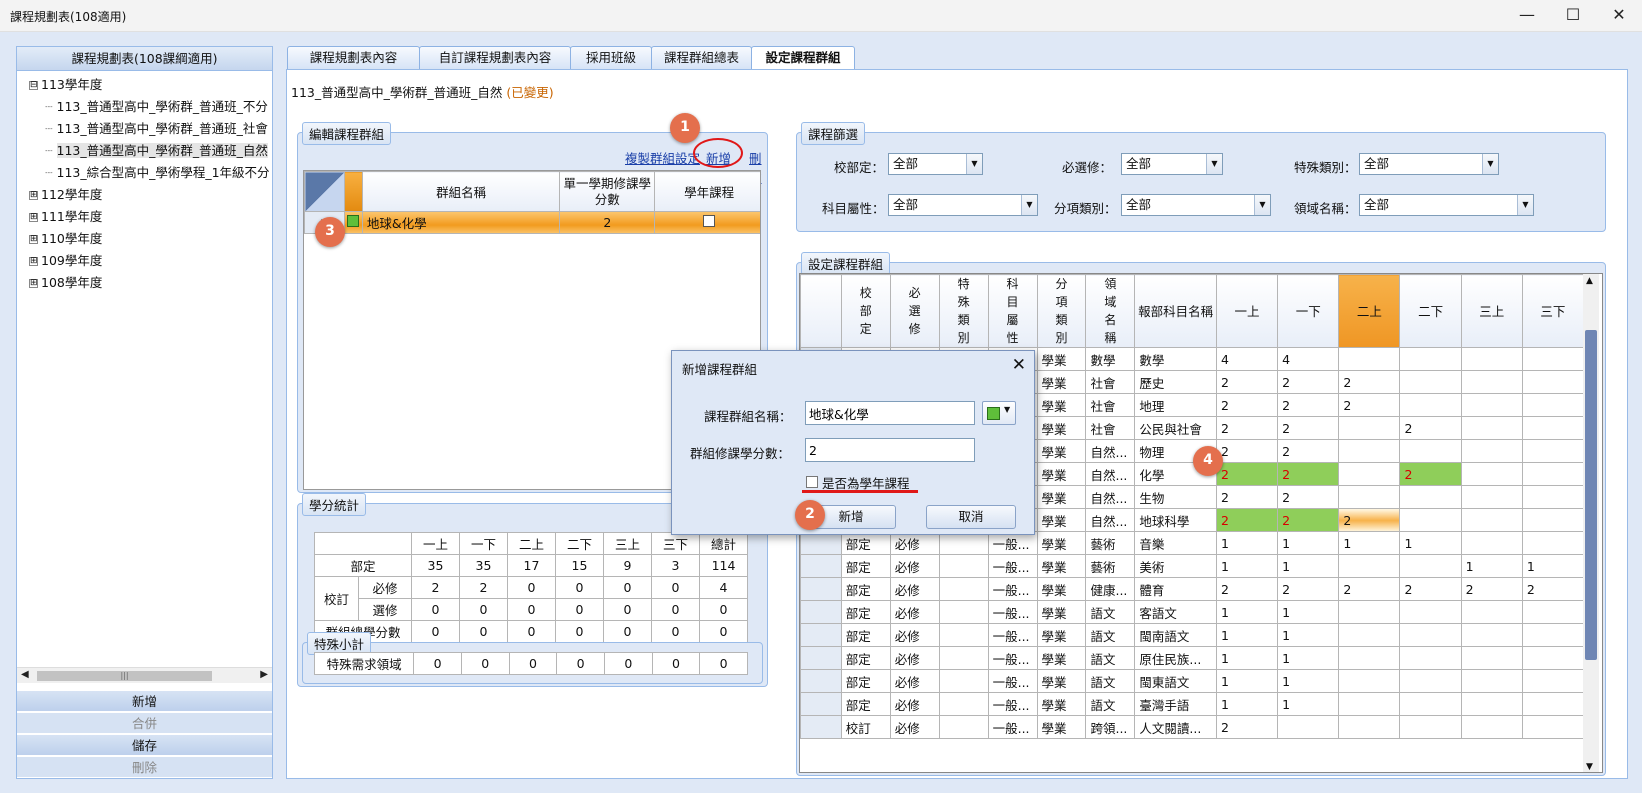 The image size is (1642, 793). Describe the element at coordinates (1308, 359) in the screenshot. I see `course-cell: 4` at that location.